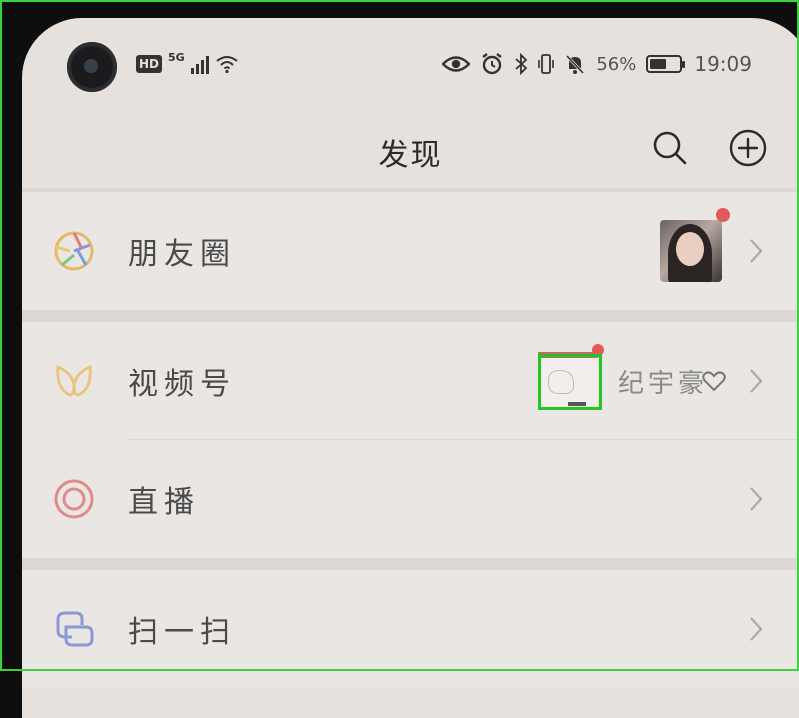  I want to click on channels-butterfly-icon, so click(74, 380).